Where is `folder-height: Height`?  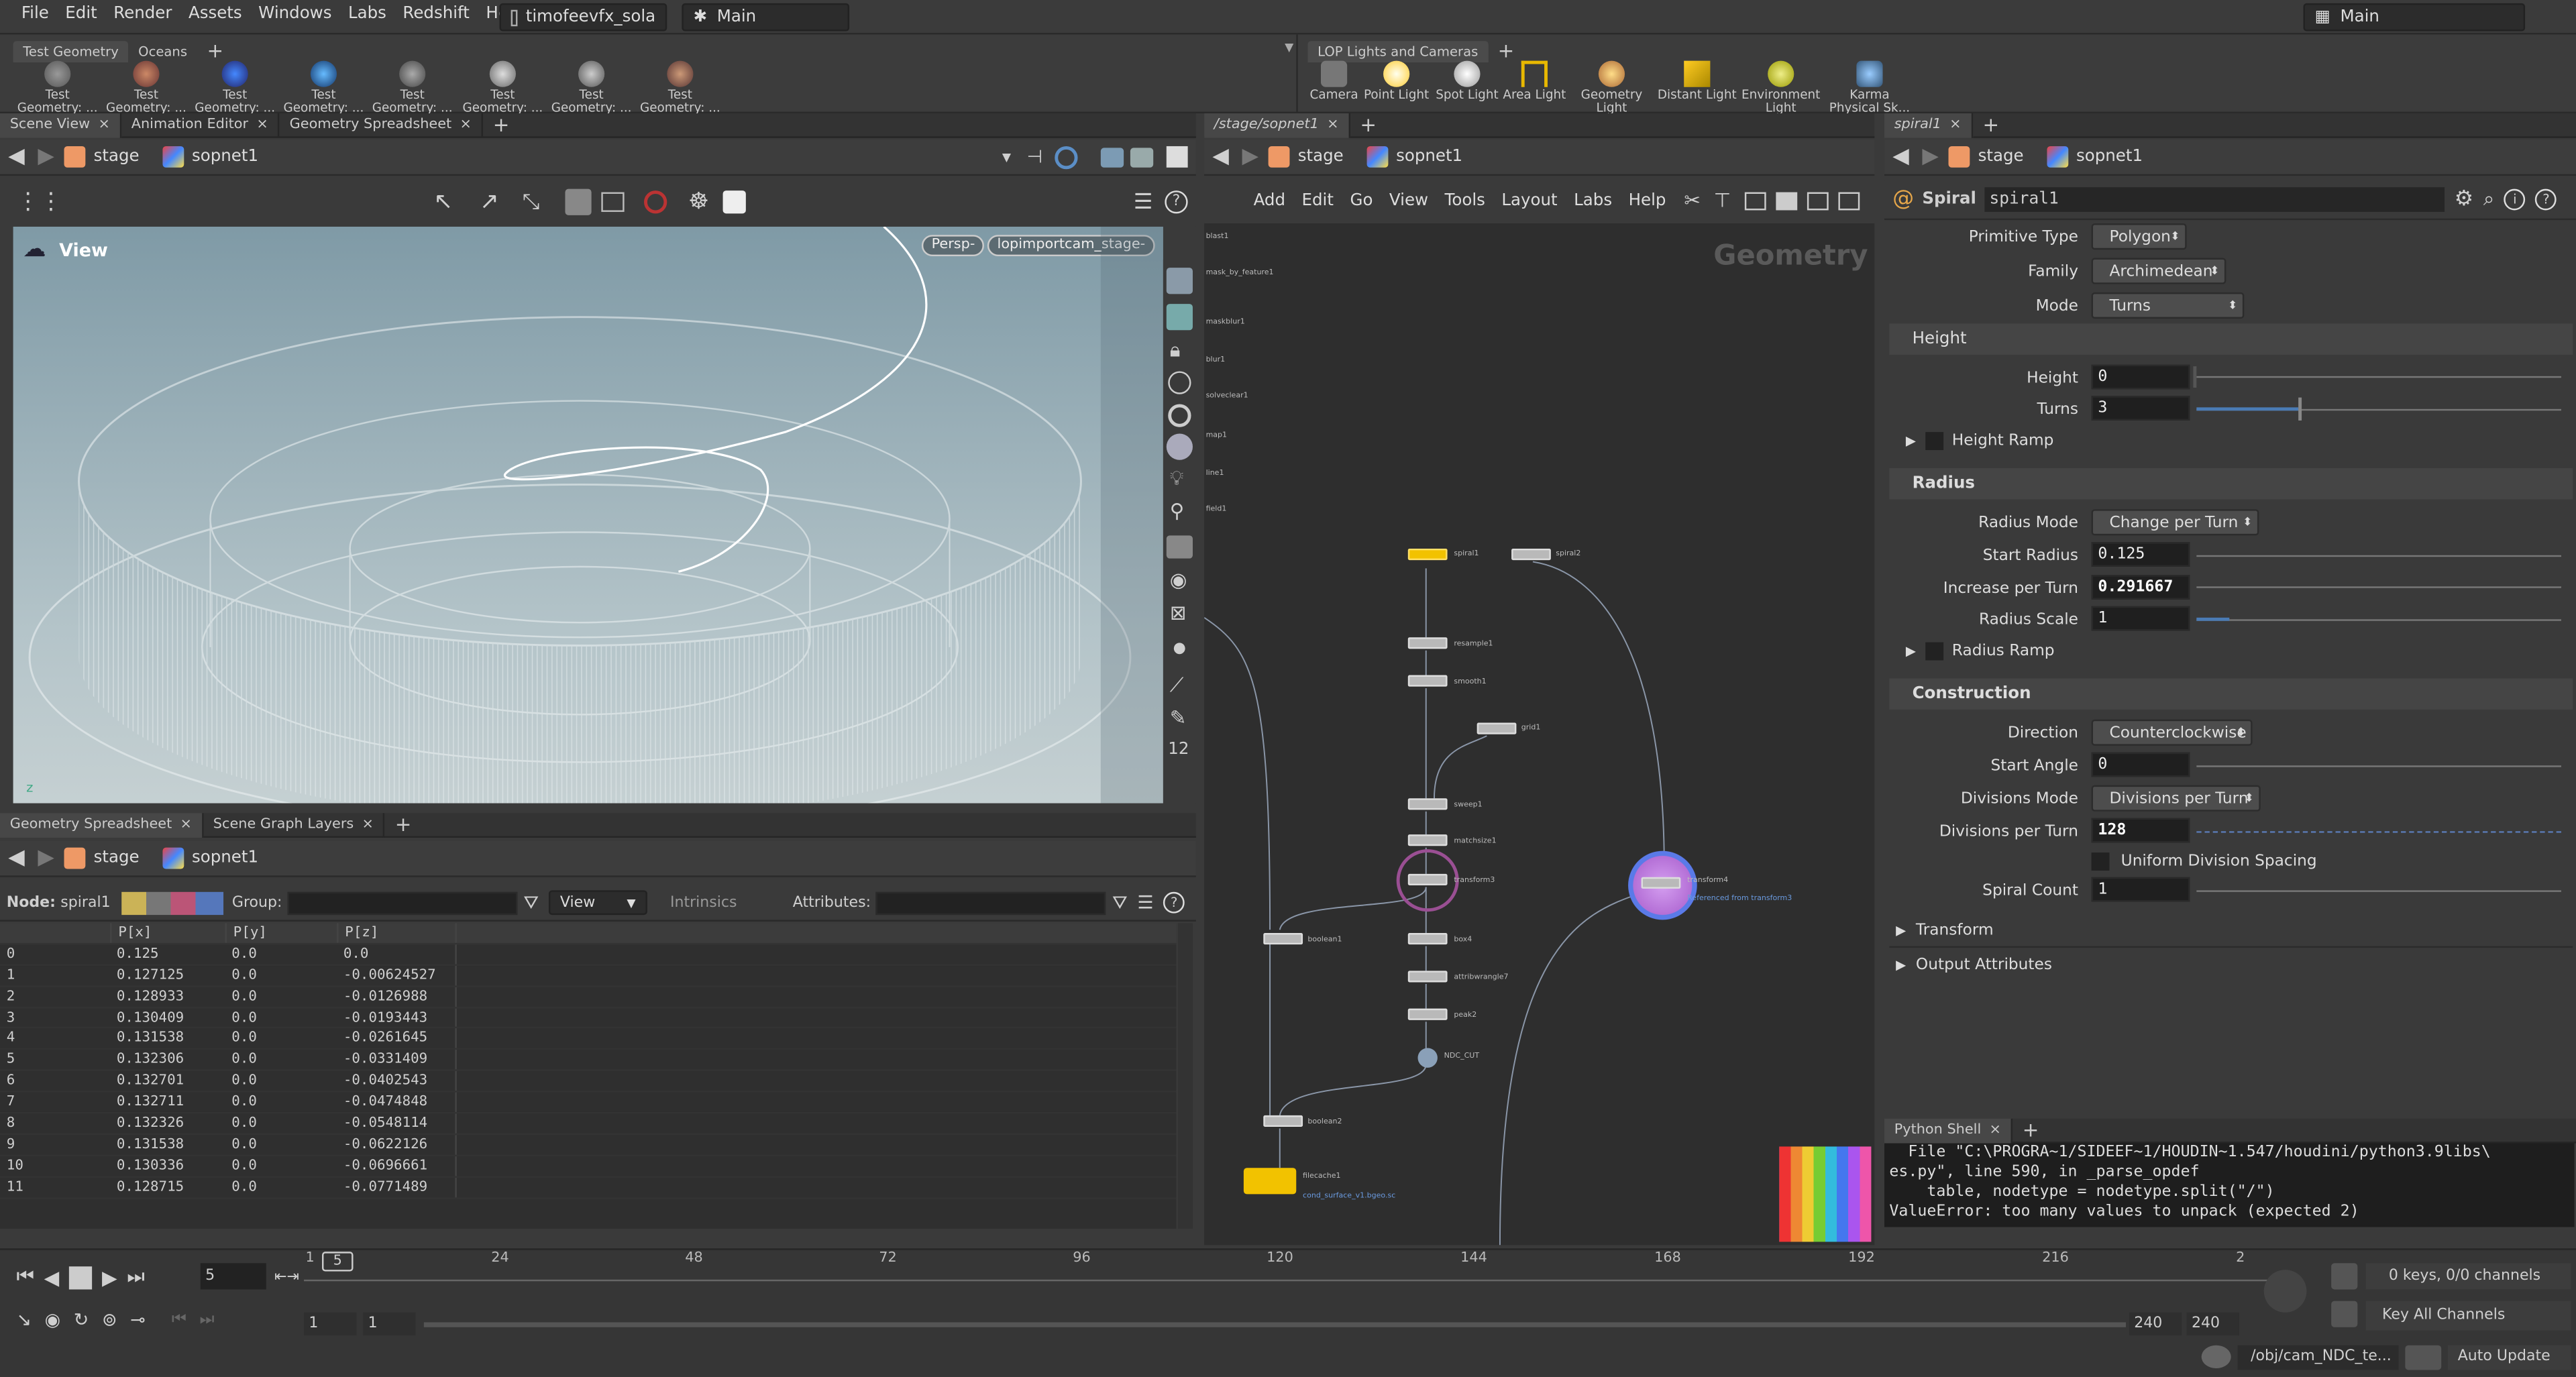 folder-height: Height is located at coordinates (2231, 339).